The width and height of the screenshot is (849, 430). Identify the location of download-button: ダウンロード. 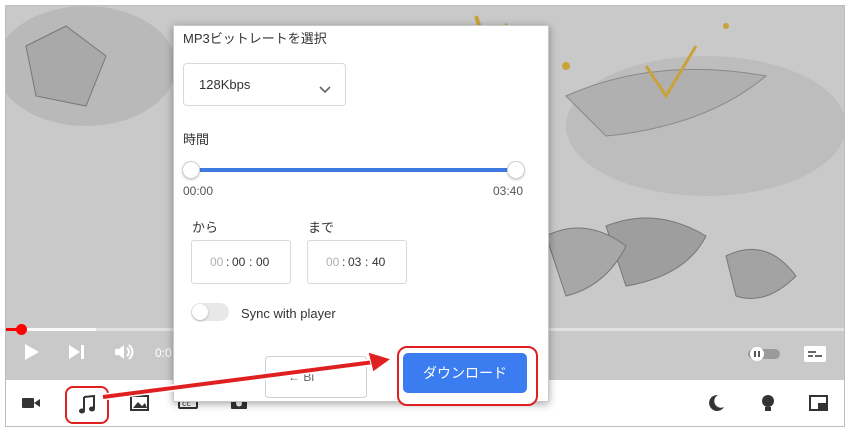
(465, 373).